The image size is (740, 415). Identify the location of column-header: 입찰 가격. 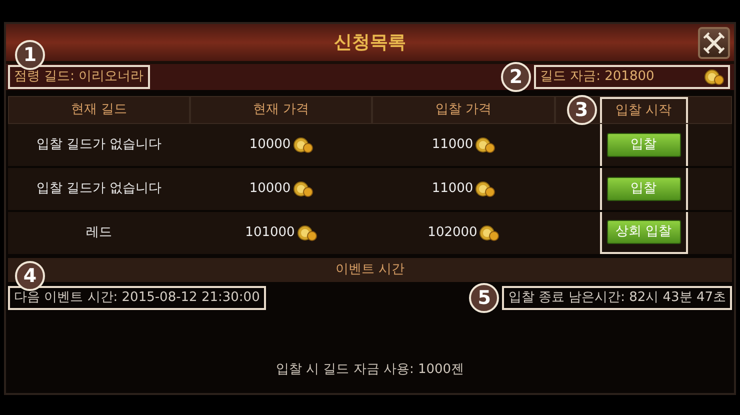
(463, 110).